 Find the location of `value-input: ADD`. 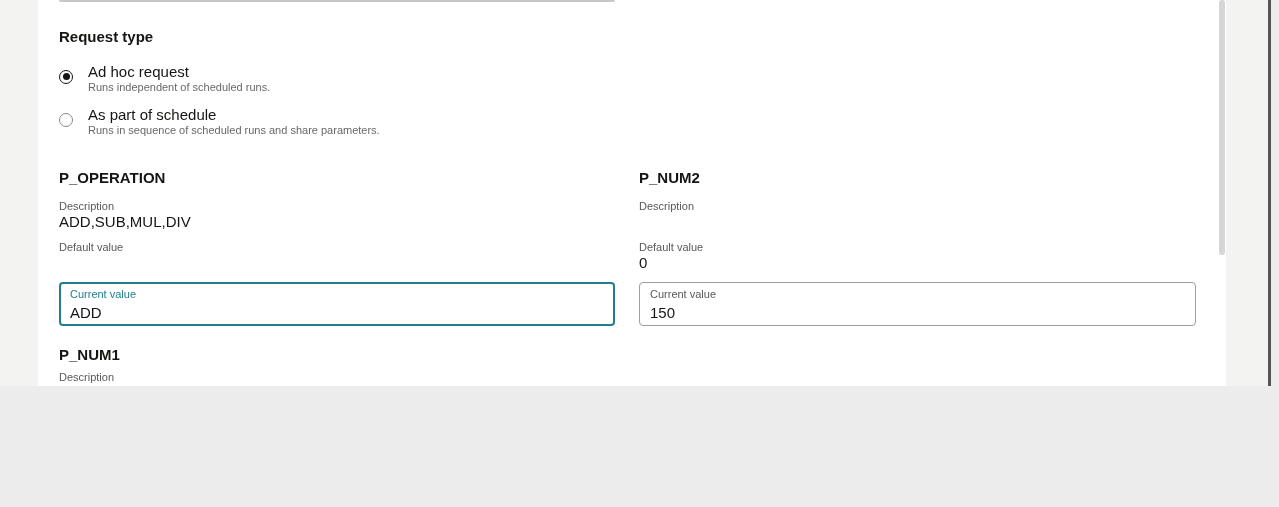

value-input: ADD is located at coordinates (337, 313).